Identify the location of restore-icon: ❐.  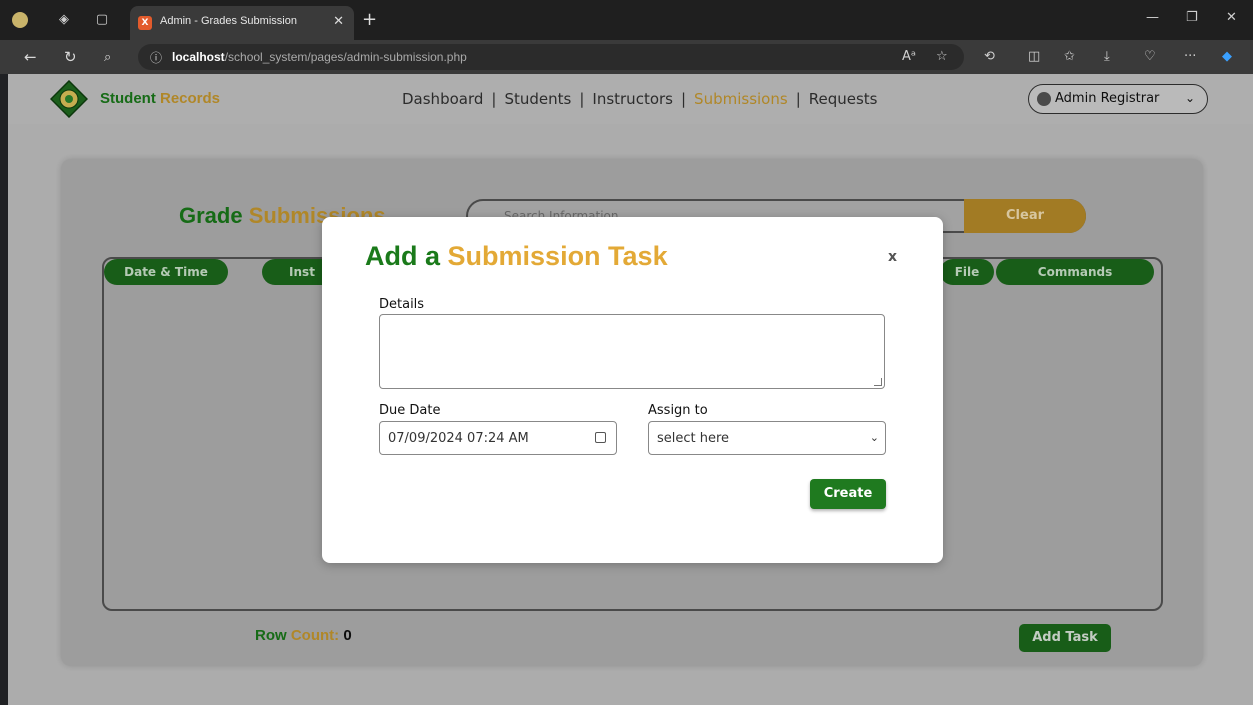
(1192, 17).